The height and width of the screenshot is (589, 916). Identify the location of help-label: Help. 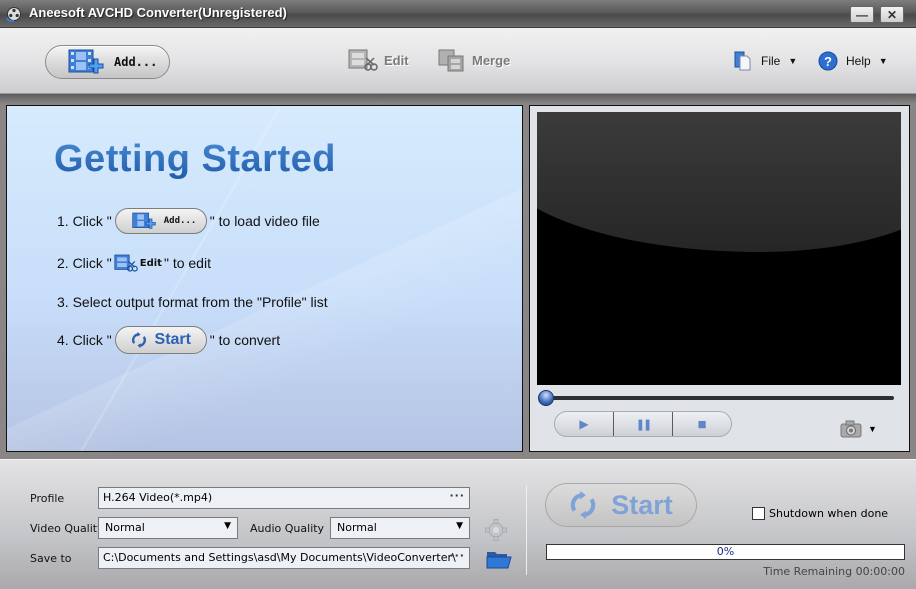
(858, 61).